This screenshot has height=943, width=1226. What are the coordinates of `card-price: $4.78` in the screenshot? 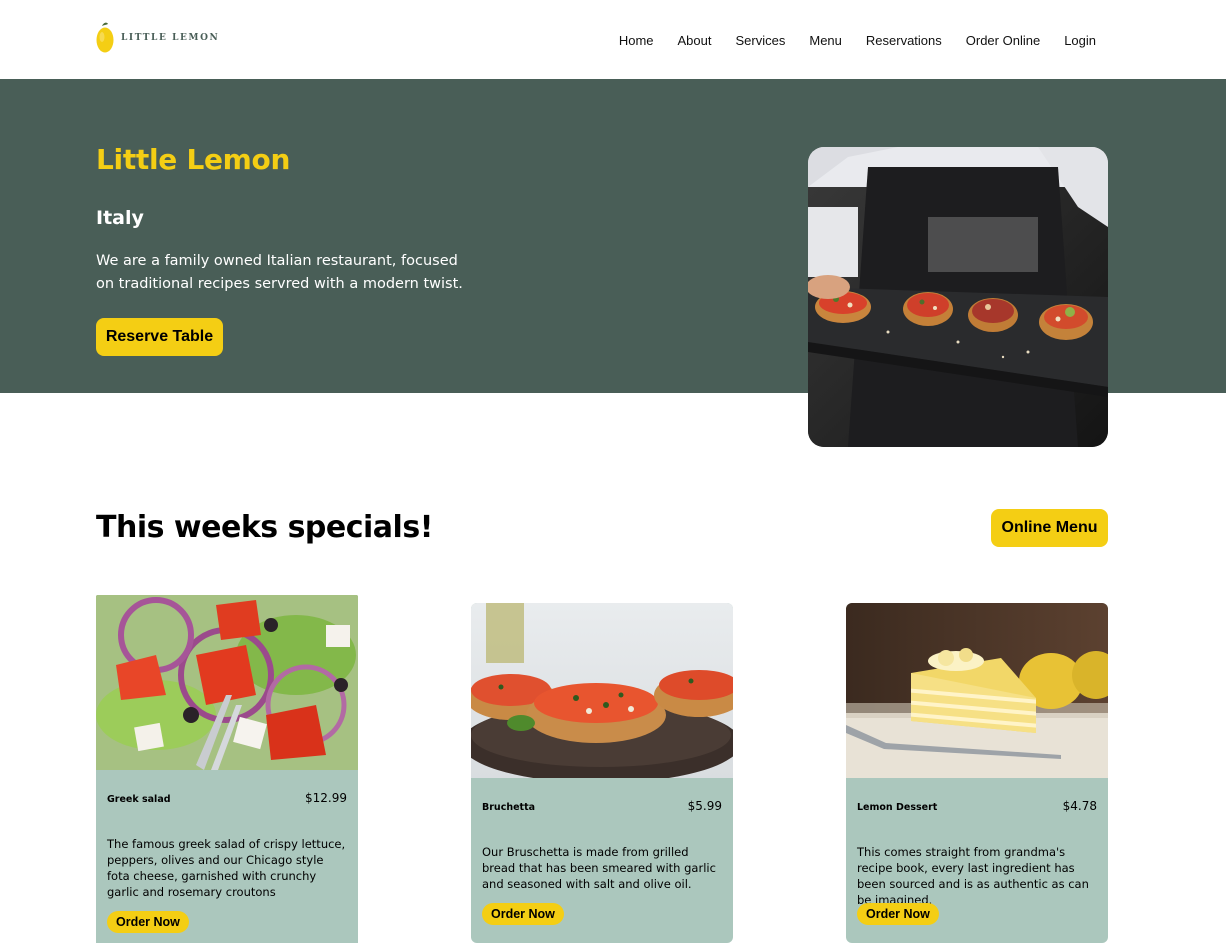 It's located at (1079, 806).